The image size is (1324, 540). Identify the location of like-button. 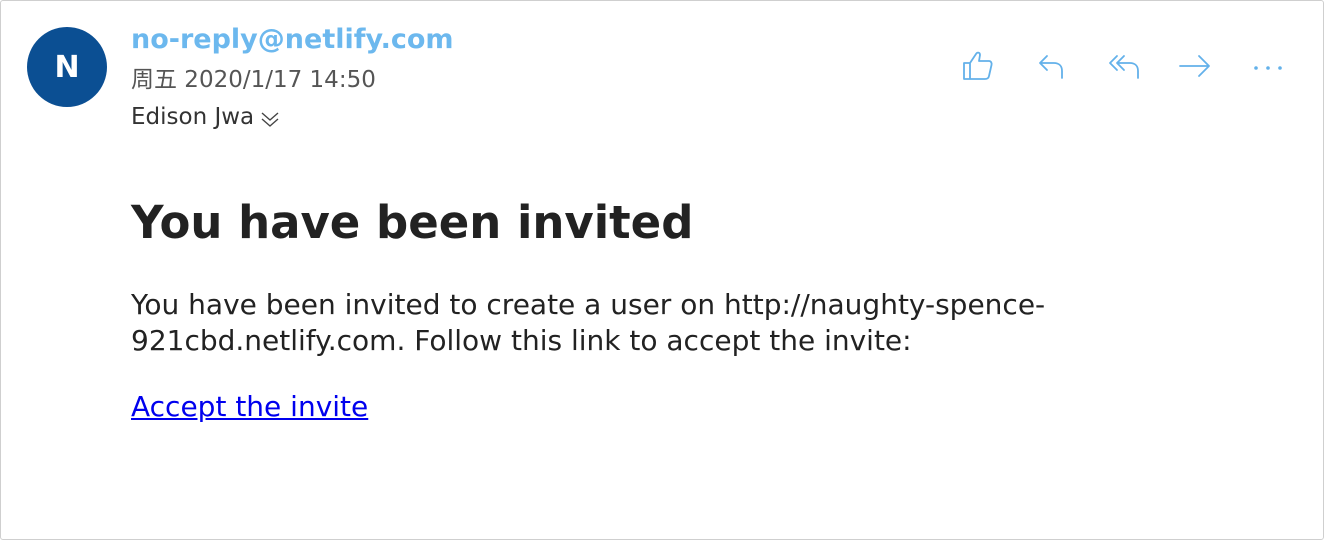
(978, 66).